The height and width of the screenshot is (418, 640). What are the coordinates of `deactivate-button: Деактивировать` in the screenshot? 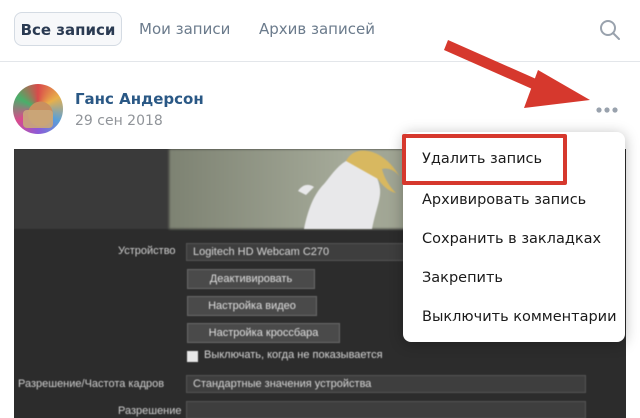 It's located at (251, 279).